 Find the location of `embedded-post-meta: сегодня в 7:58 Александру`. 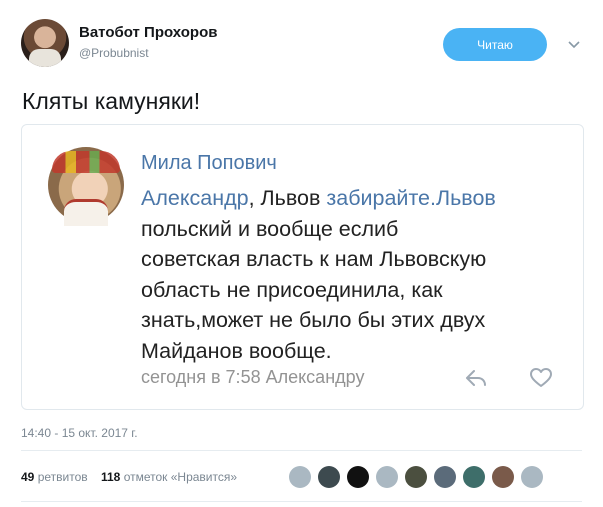

embedded-post-meta: сегодня в 7:58 Александру is located at coordinates (253, 377).